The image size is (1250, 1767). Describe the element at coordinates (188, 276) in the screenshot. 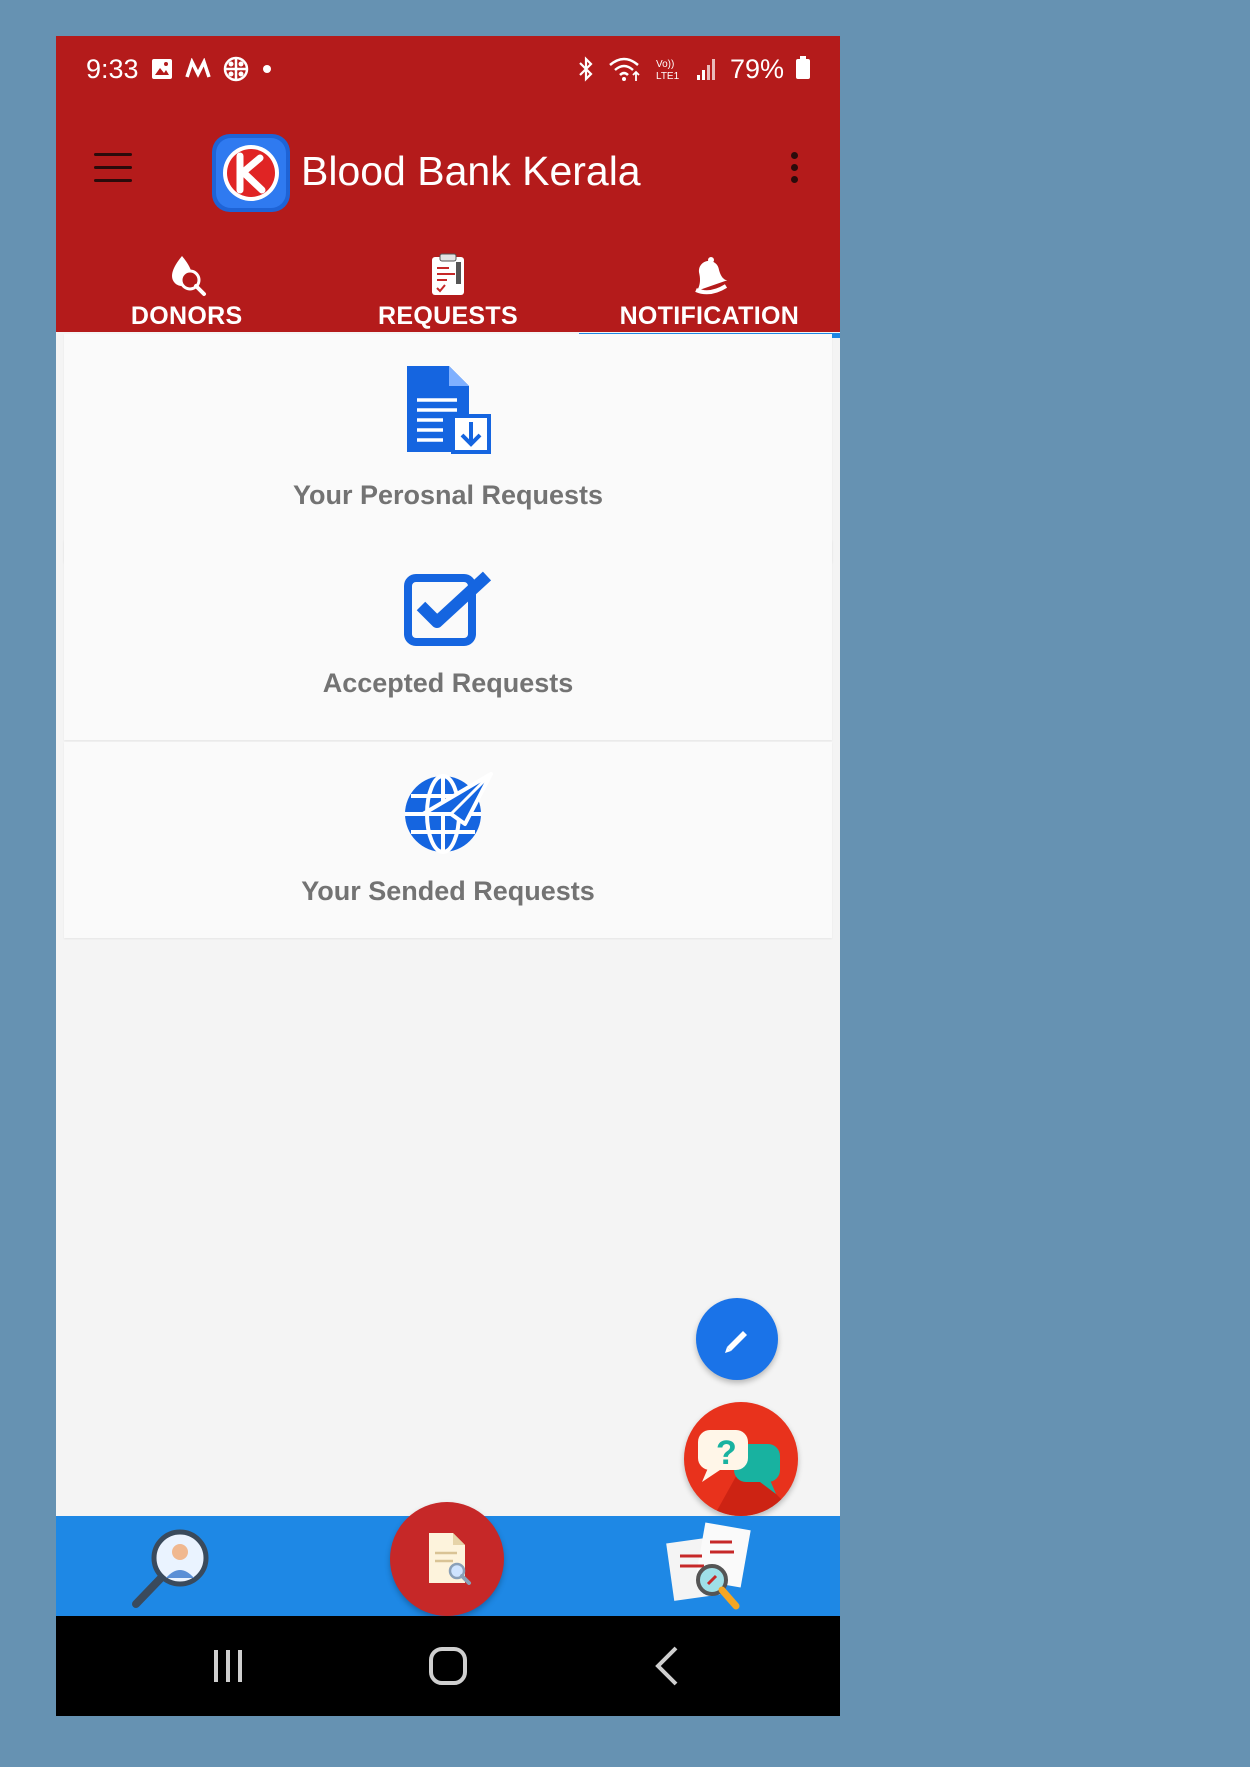

I see `donor-search-icon` at that location.